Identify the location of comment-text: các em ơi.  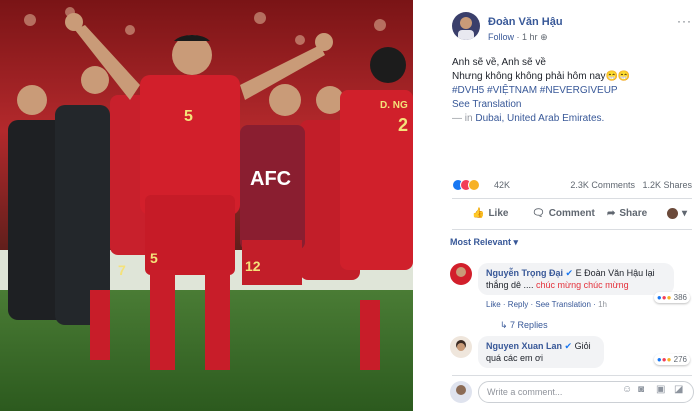
(523, 358).